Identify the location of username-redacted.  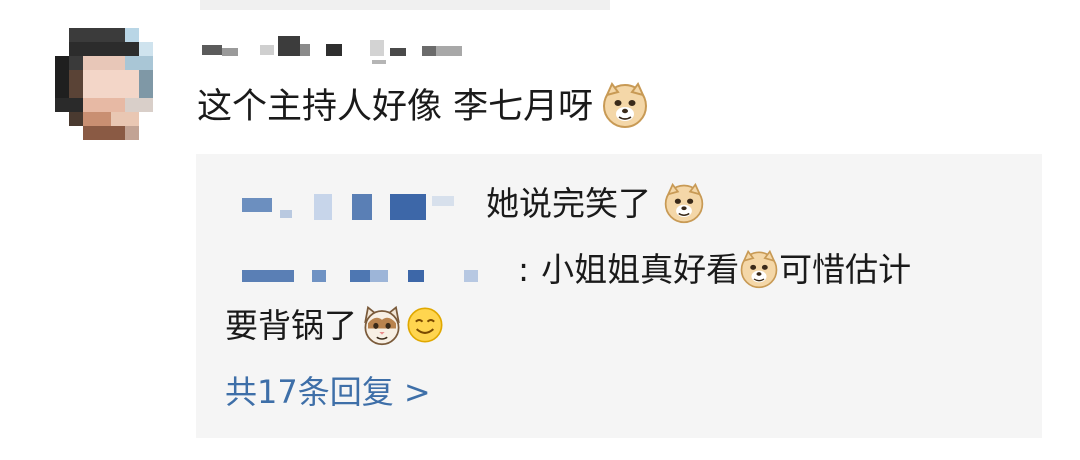
(340, 50).